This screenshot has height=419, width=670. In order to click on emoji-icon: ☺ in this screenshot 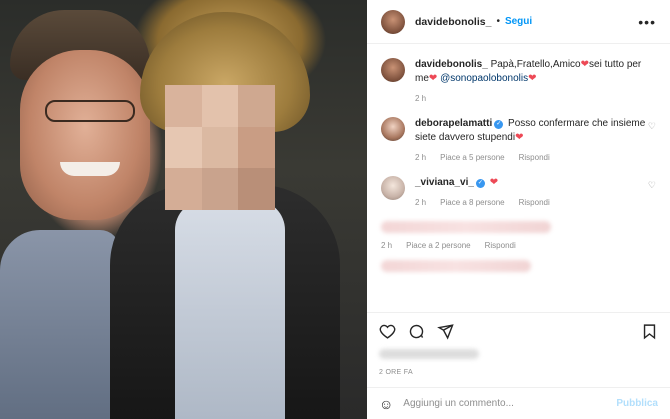, I will do `click(386, 404)`.